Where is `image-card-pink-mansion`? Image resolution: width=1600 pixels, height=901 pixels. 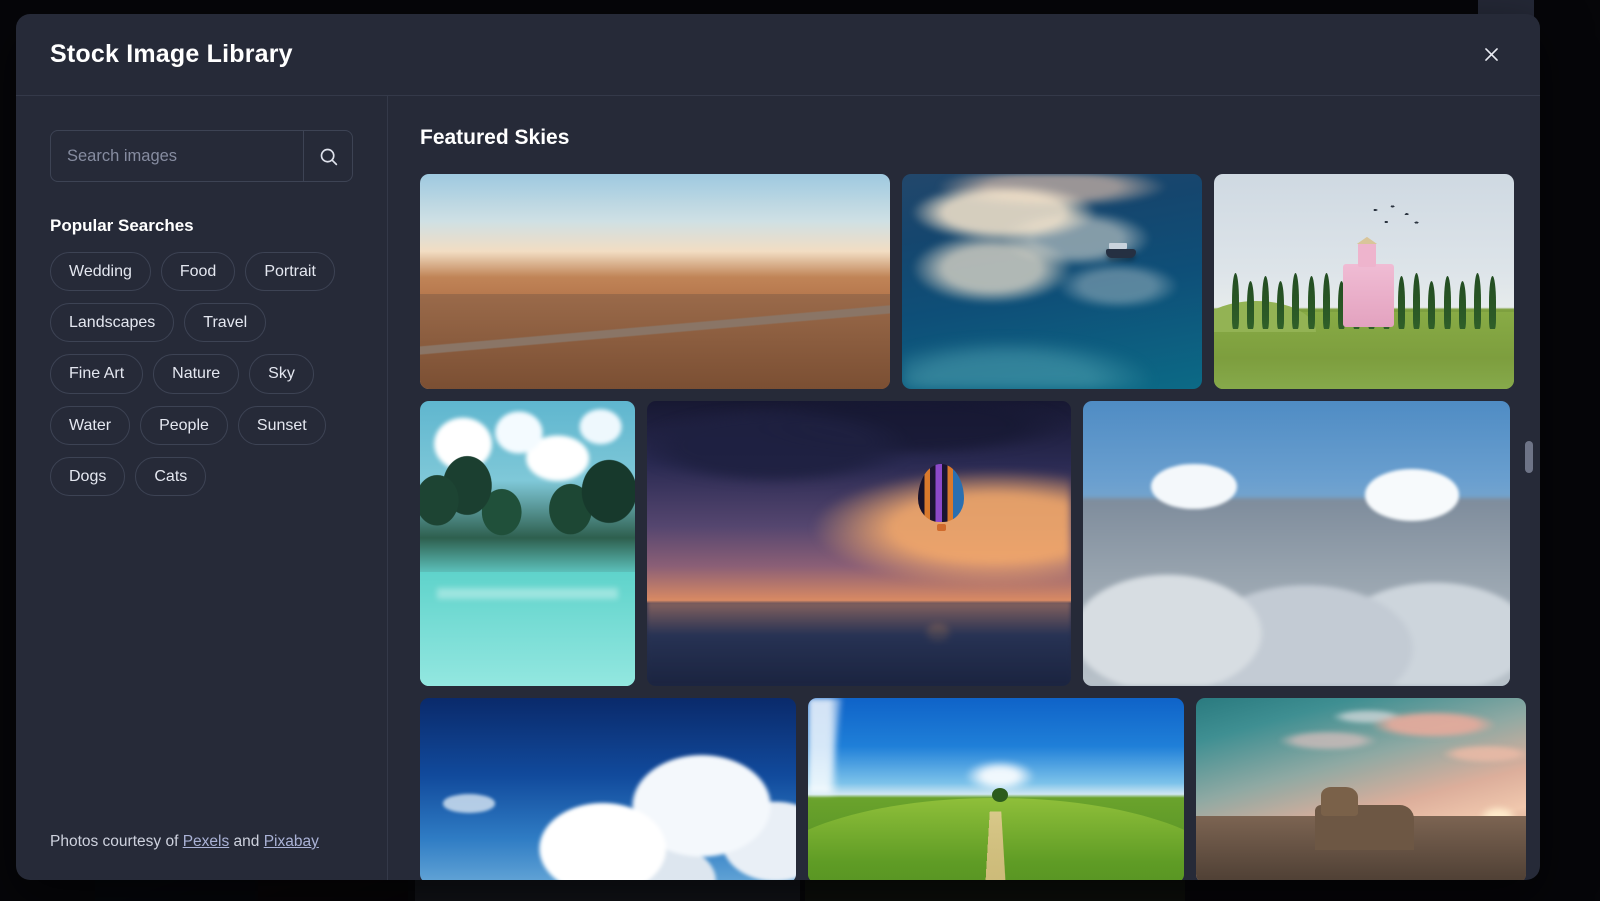
image-card-pink-mansion is located at coordinates (1364, 281).